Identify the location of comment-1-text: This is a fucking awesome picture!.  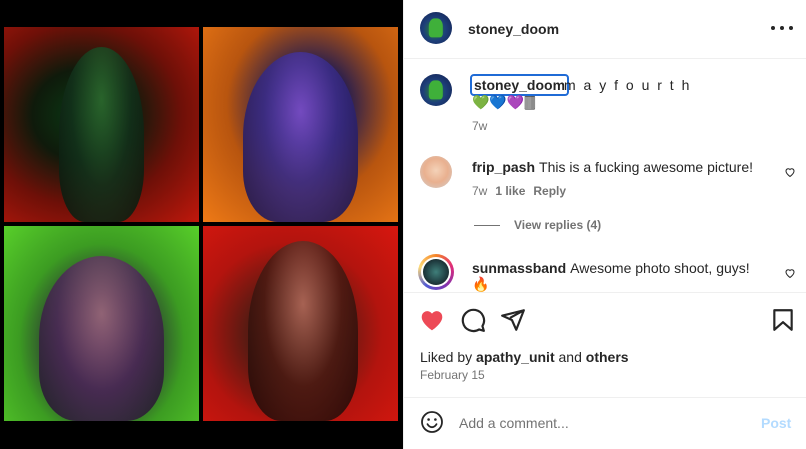
(646, 167).